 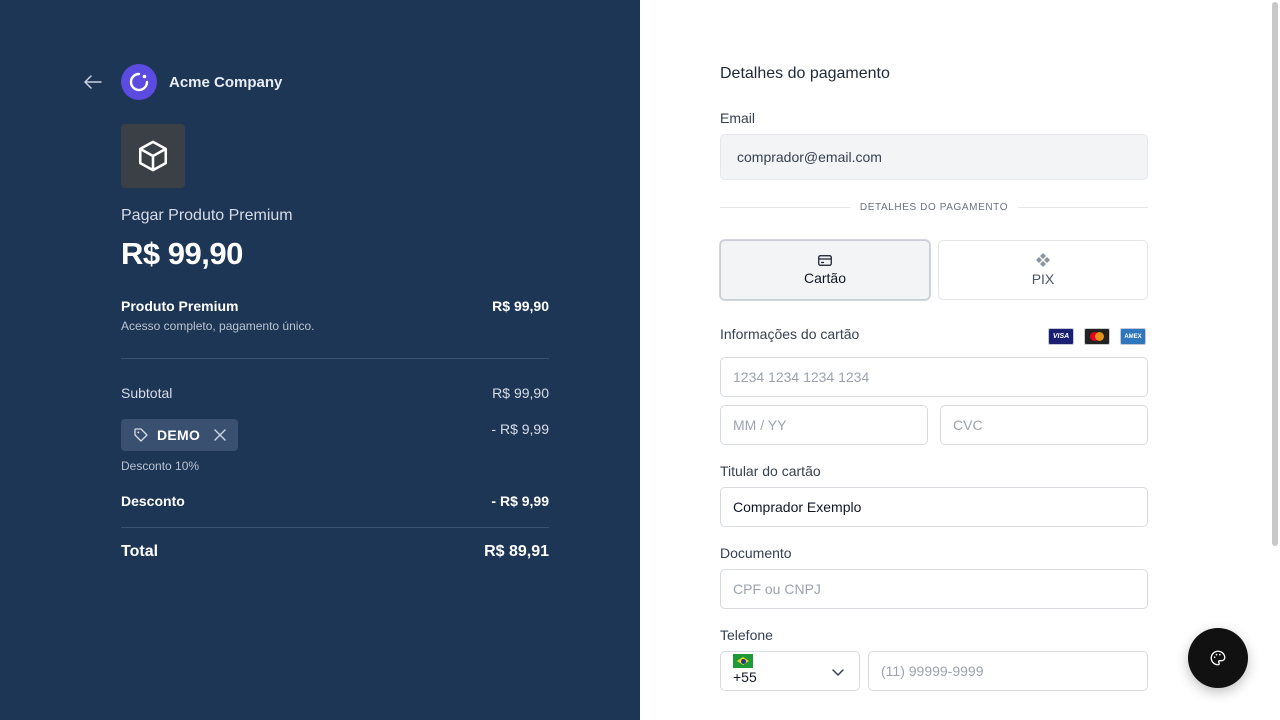 I want to click on visa-icon: VISA, so click(x=1061, y=336).